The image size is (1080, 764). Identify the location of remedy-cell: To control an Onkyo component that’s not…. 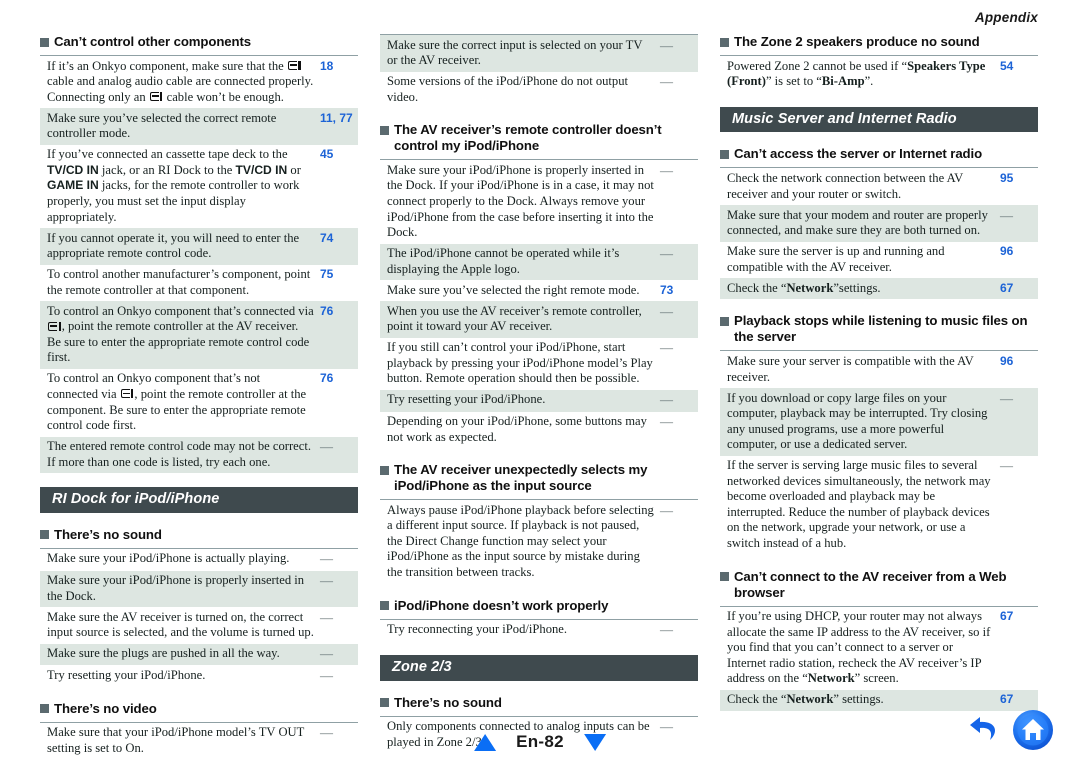
(178, 403).